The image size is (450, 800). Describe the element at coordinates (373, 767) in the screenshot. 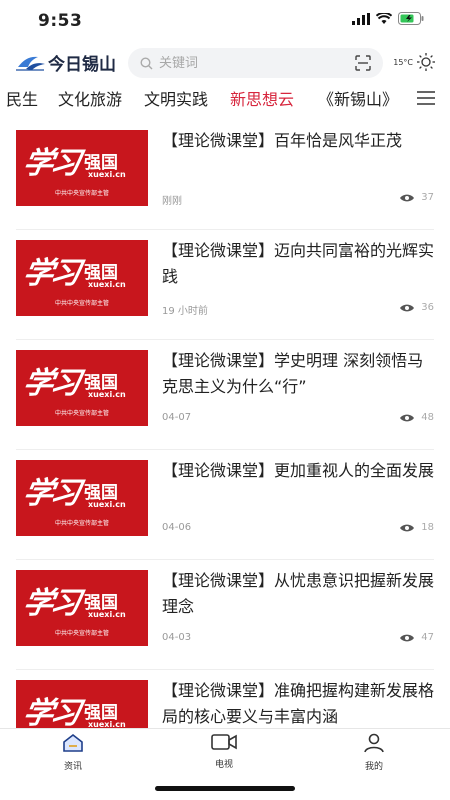

I see `nav-mine-label: 我的` at that location.